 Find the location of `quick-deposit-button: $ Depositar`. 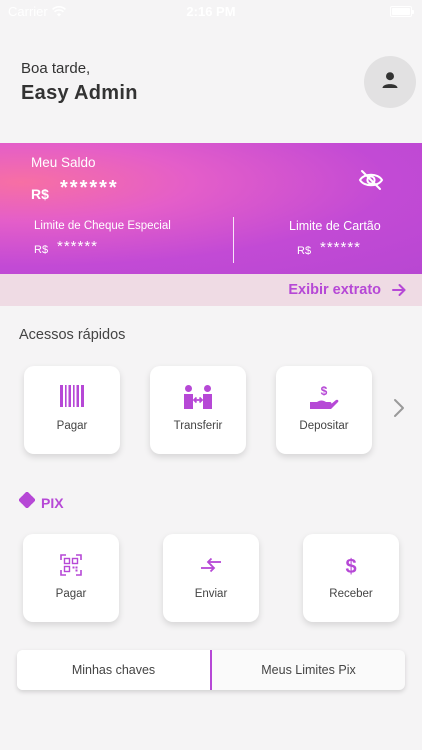

quick-deposit-button: $ Depositar is located at coordinates (324, 410).